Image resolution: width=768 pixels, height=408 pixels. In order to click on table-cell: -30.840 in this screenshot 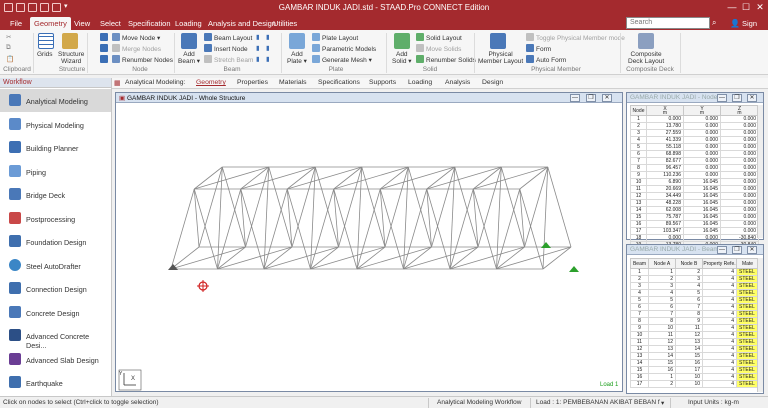, I will do `click(739, 238)`.